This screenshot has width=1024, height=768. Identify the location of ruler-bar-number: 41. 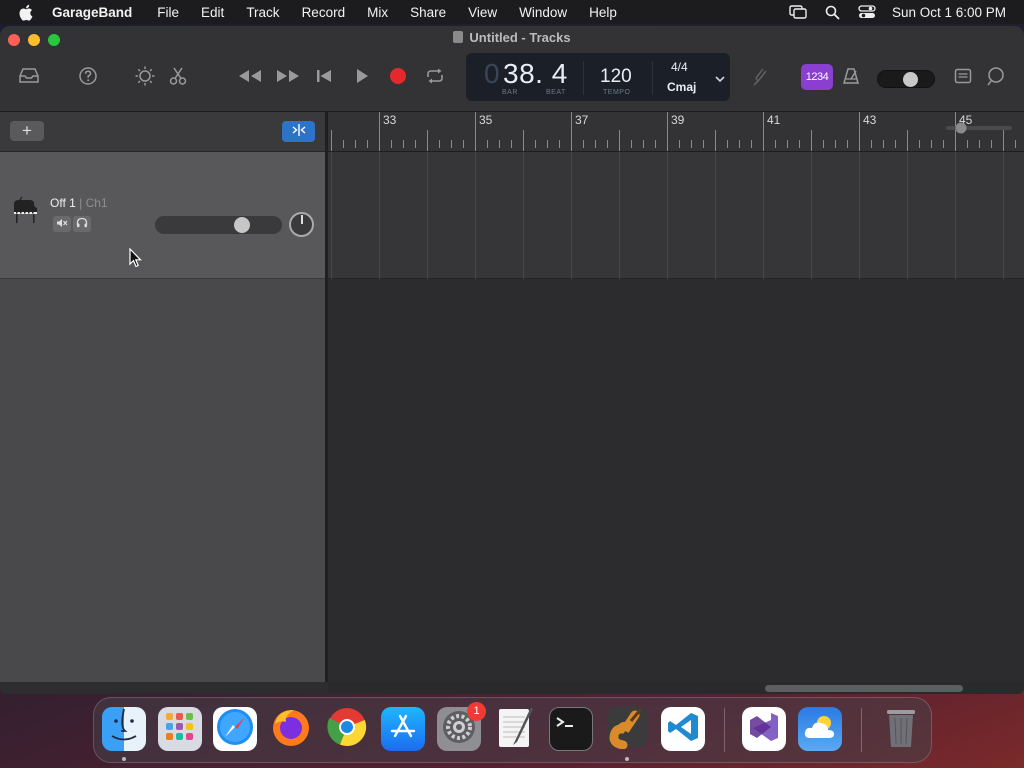
(774, 120).